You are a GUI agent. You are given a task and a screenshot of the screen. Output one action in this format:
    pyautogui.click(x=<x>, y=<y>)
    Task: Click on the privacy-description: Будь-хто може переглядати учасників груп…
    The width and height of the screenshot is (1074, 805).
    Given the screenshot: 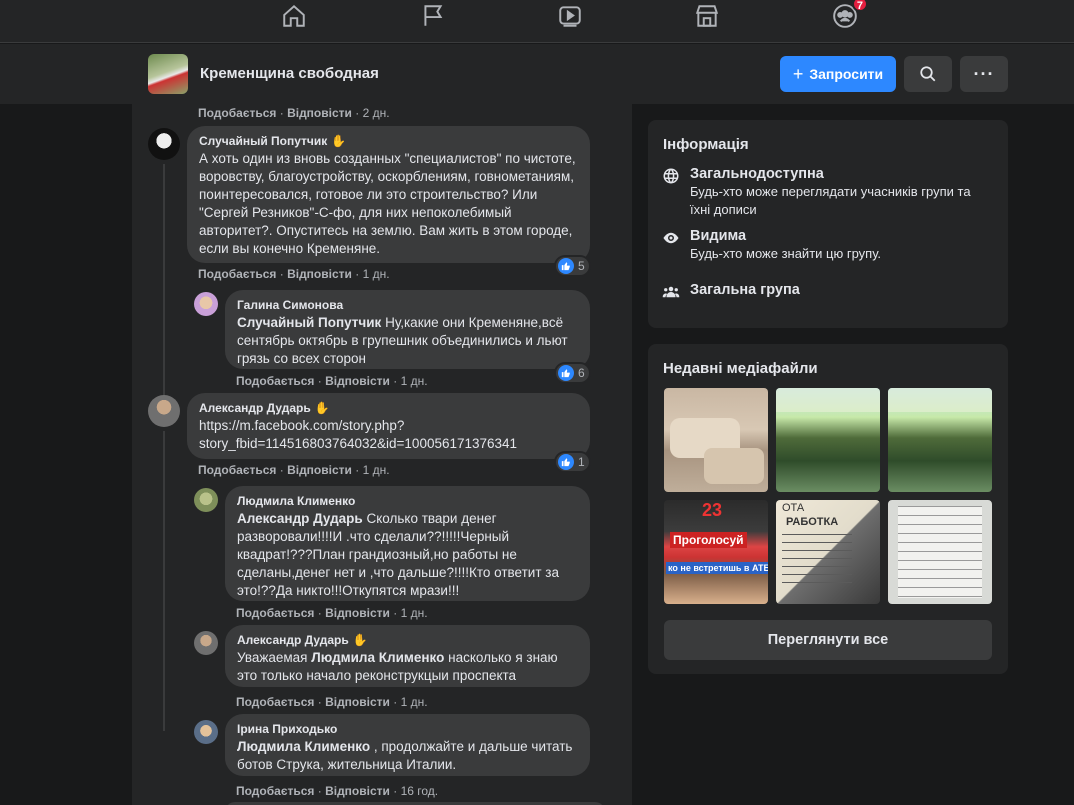 What is the action you would take?
    pyautogui.click(x=830, y=200)
    